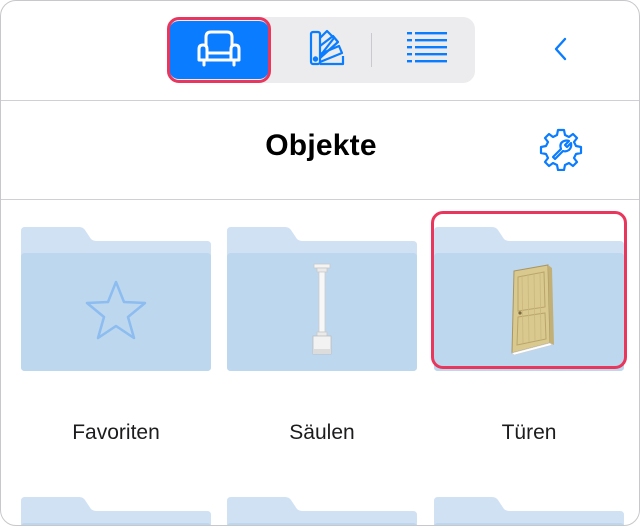 This screenshot has width=640, height=526. What do you see at coordinates (530, 311) in the screenshot?
I see `door-icon` at bounding box center [530, 311].